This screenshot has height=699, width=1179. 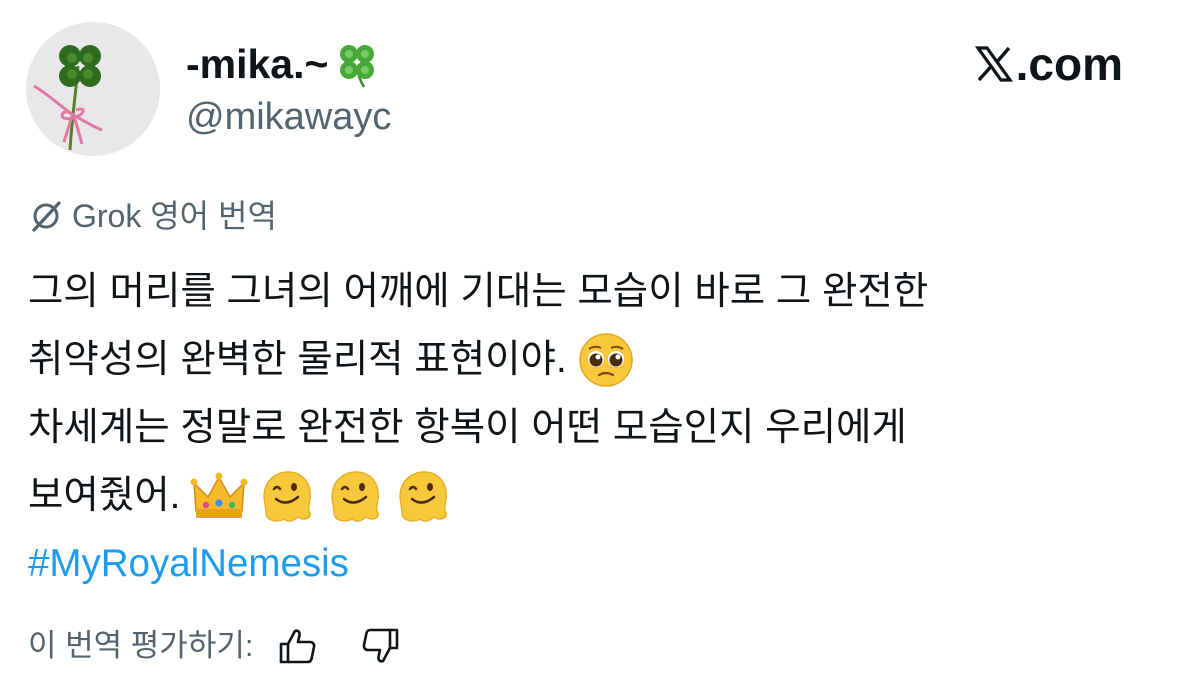 I want to click on user-handle: @mikawayc, so click(x=288, y=117).